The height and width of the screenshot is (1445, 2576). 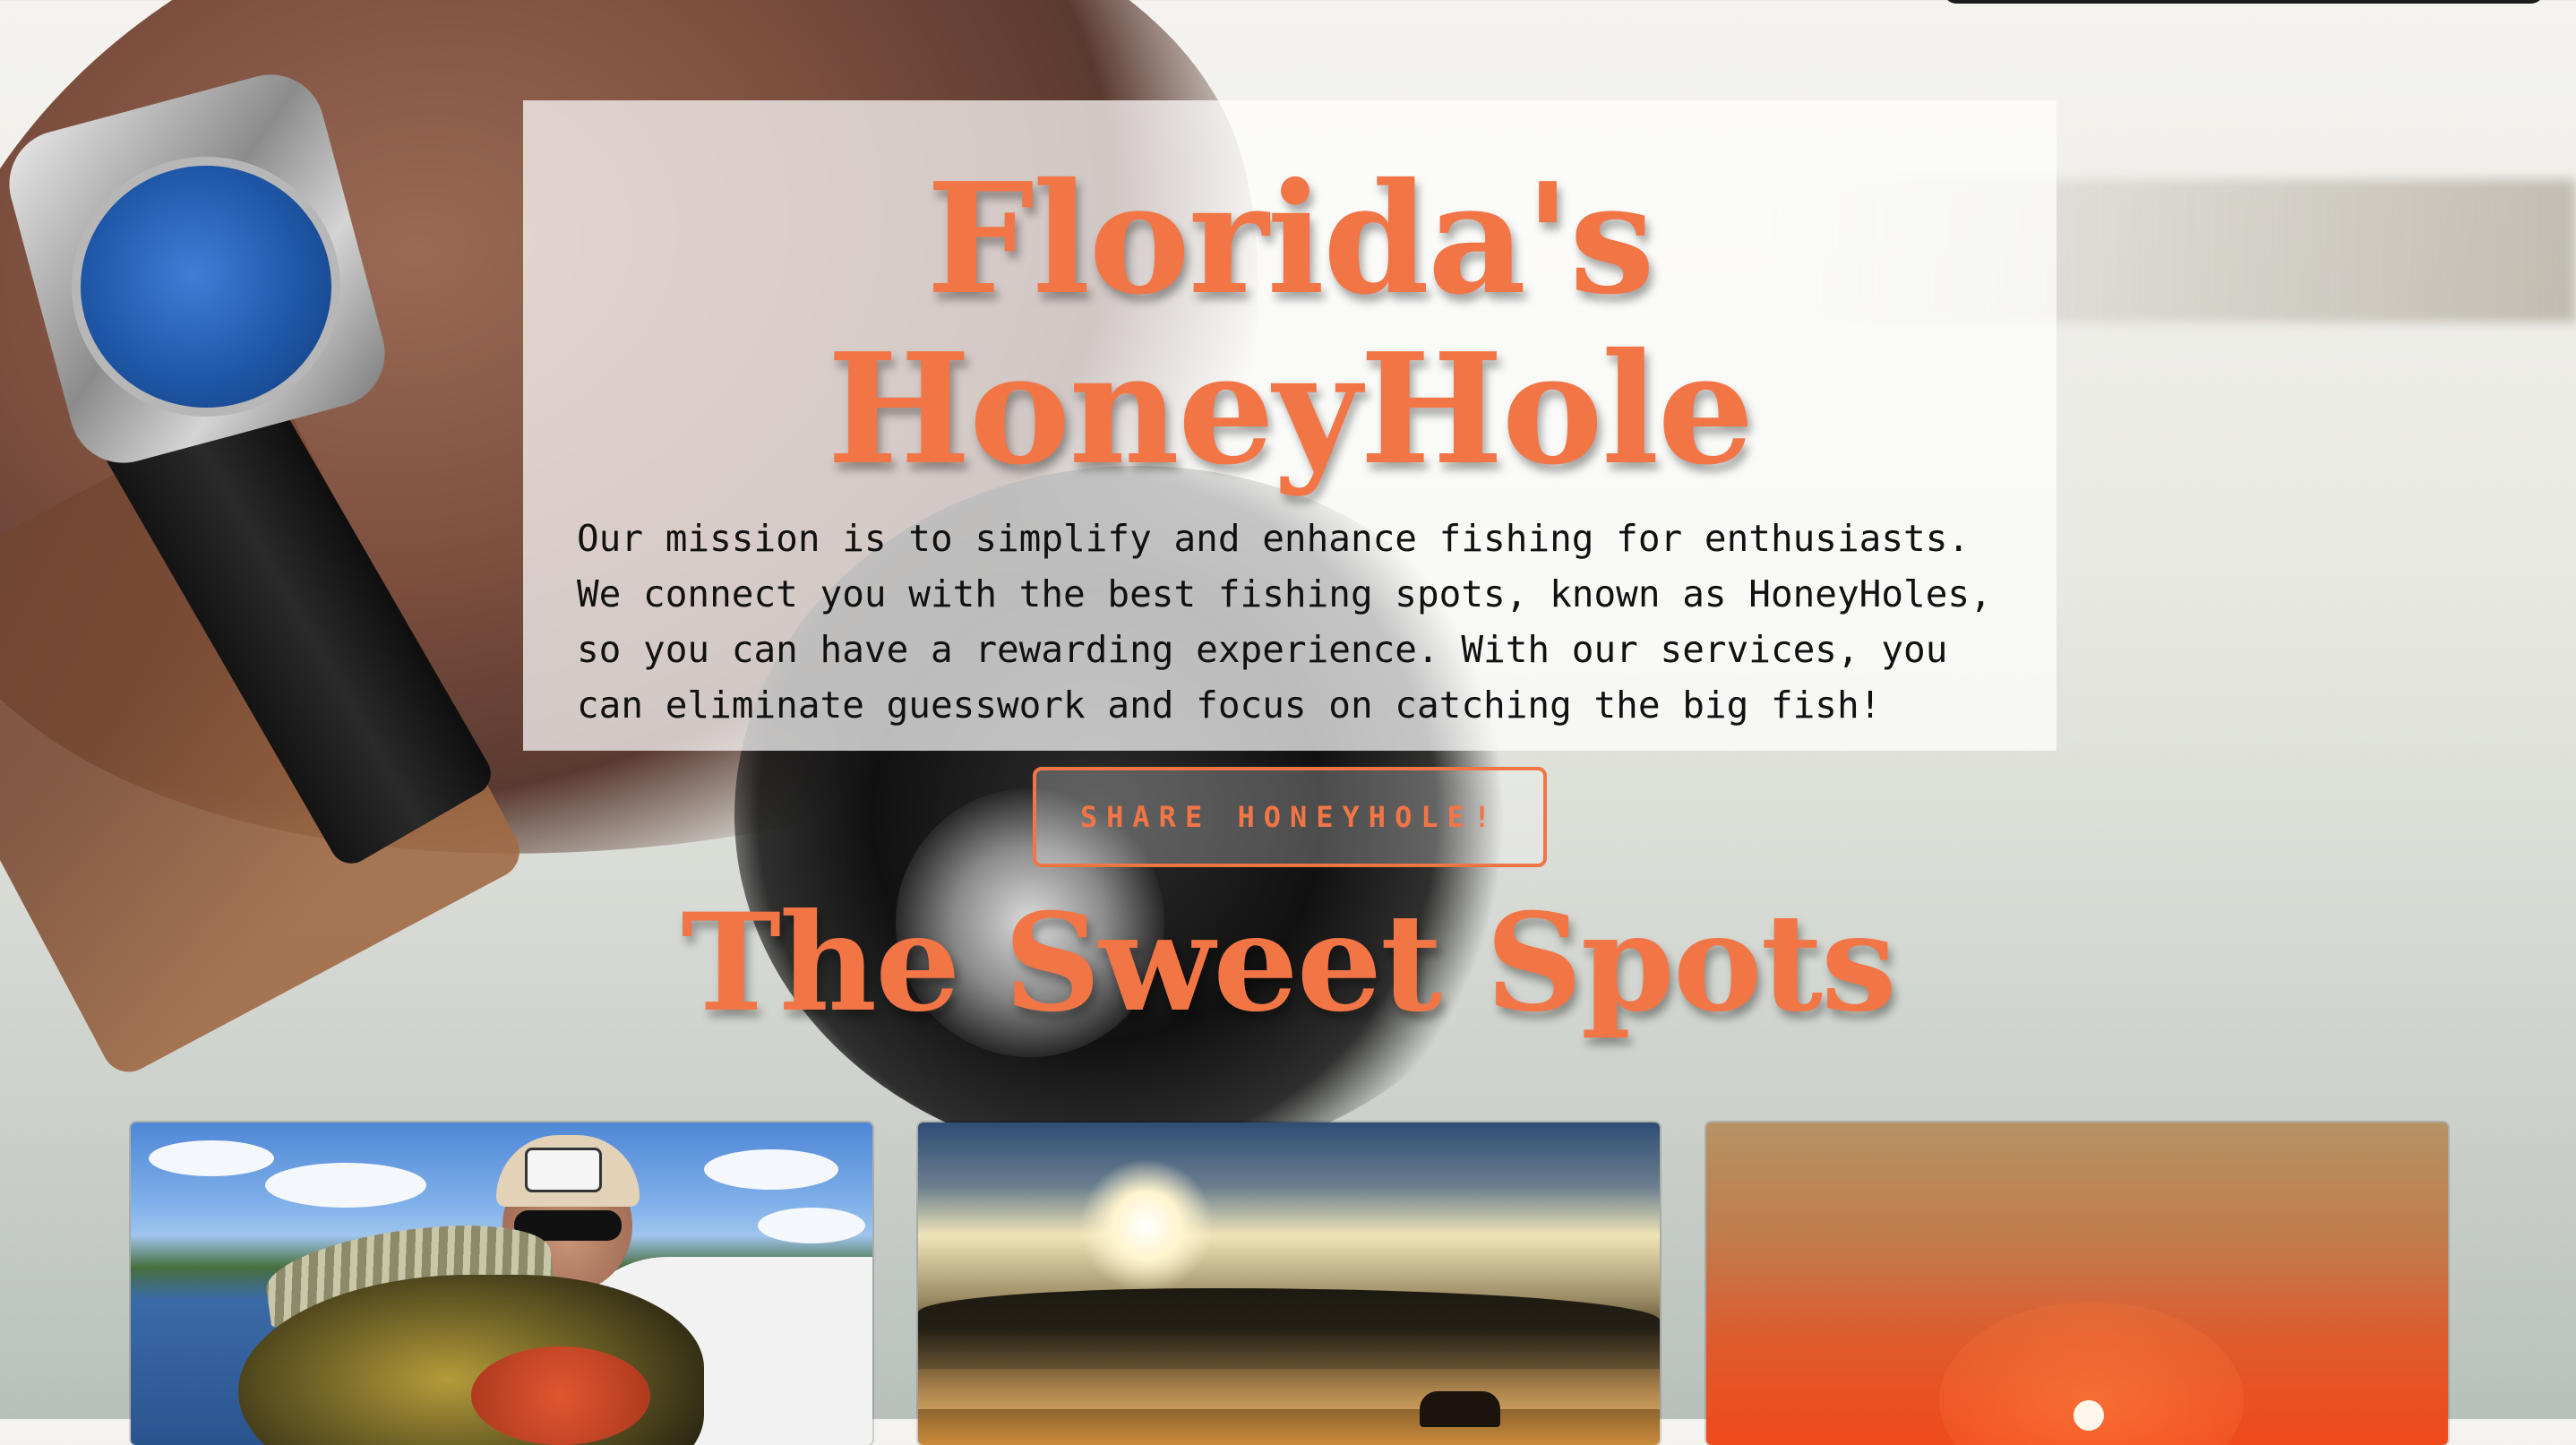 I want to click on sun-glow, so click(x=1146, y=1225).